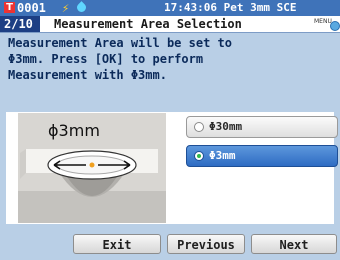  I want to click on option-3mm-label: Φ3mm, so click(222, 155).